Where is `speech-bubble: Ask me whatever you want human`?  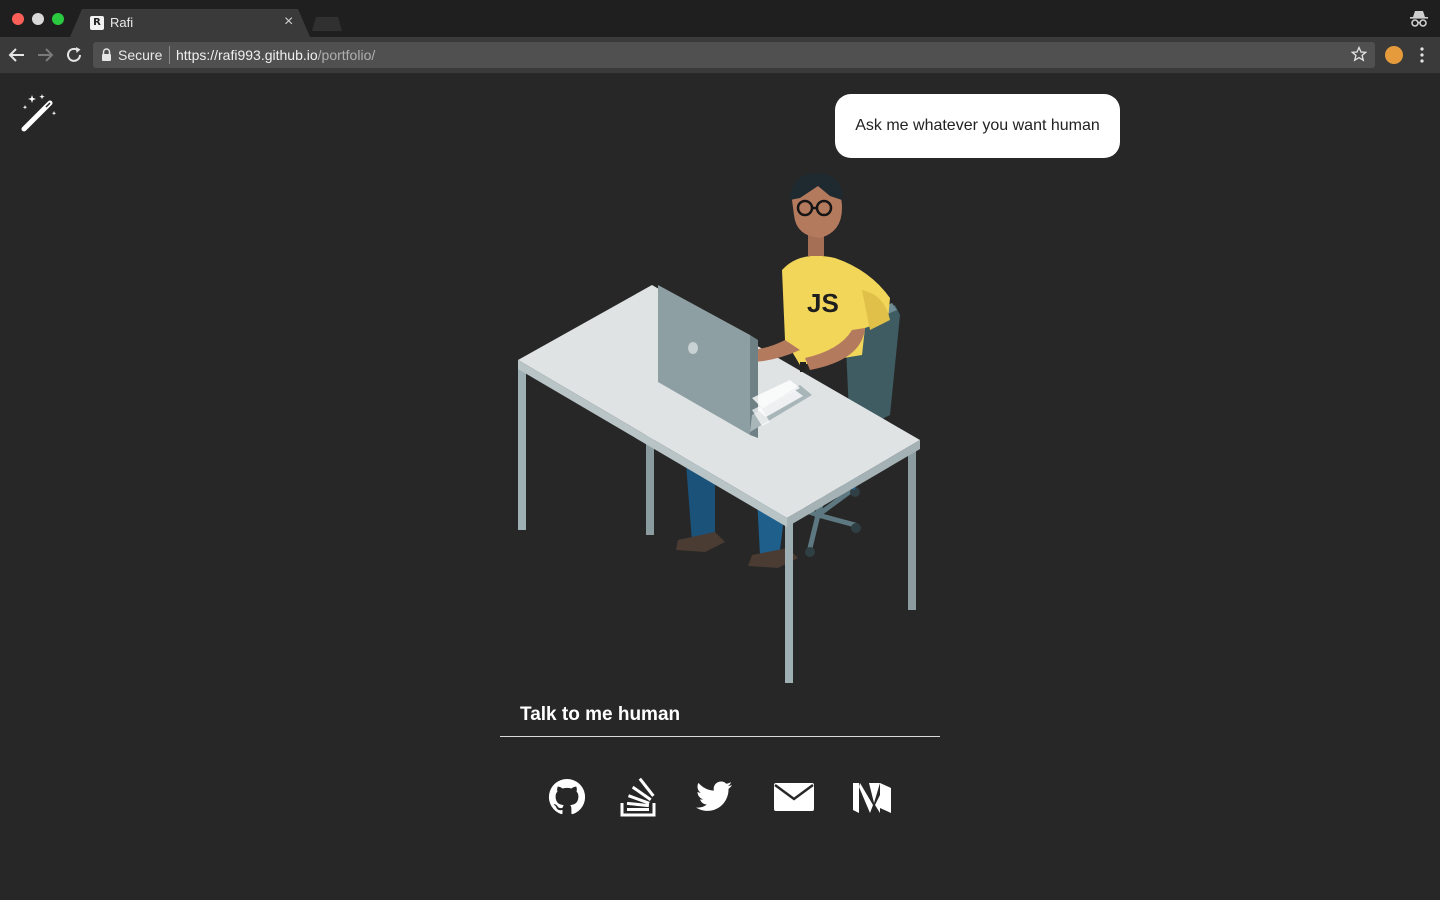
speech-bubble: Ask me whatever you want human is located at coordinates (977, 126).